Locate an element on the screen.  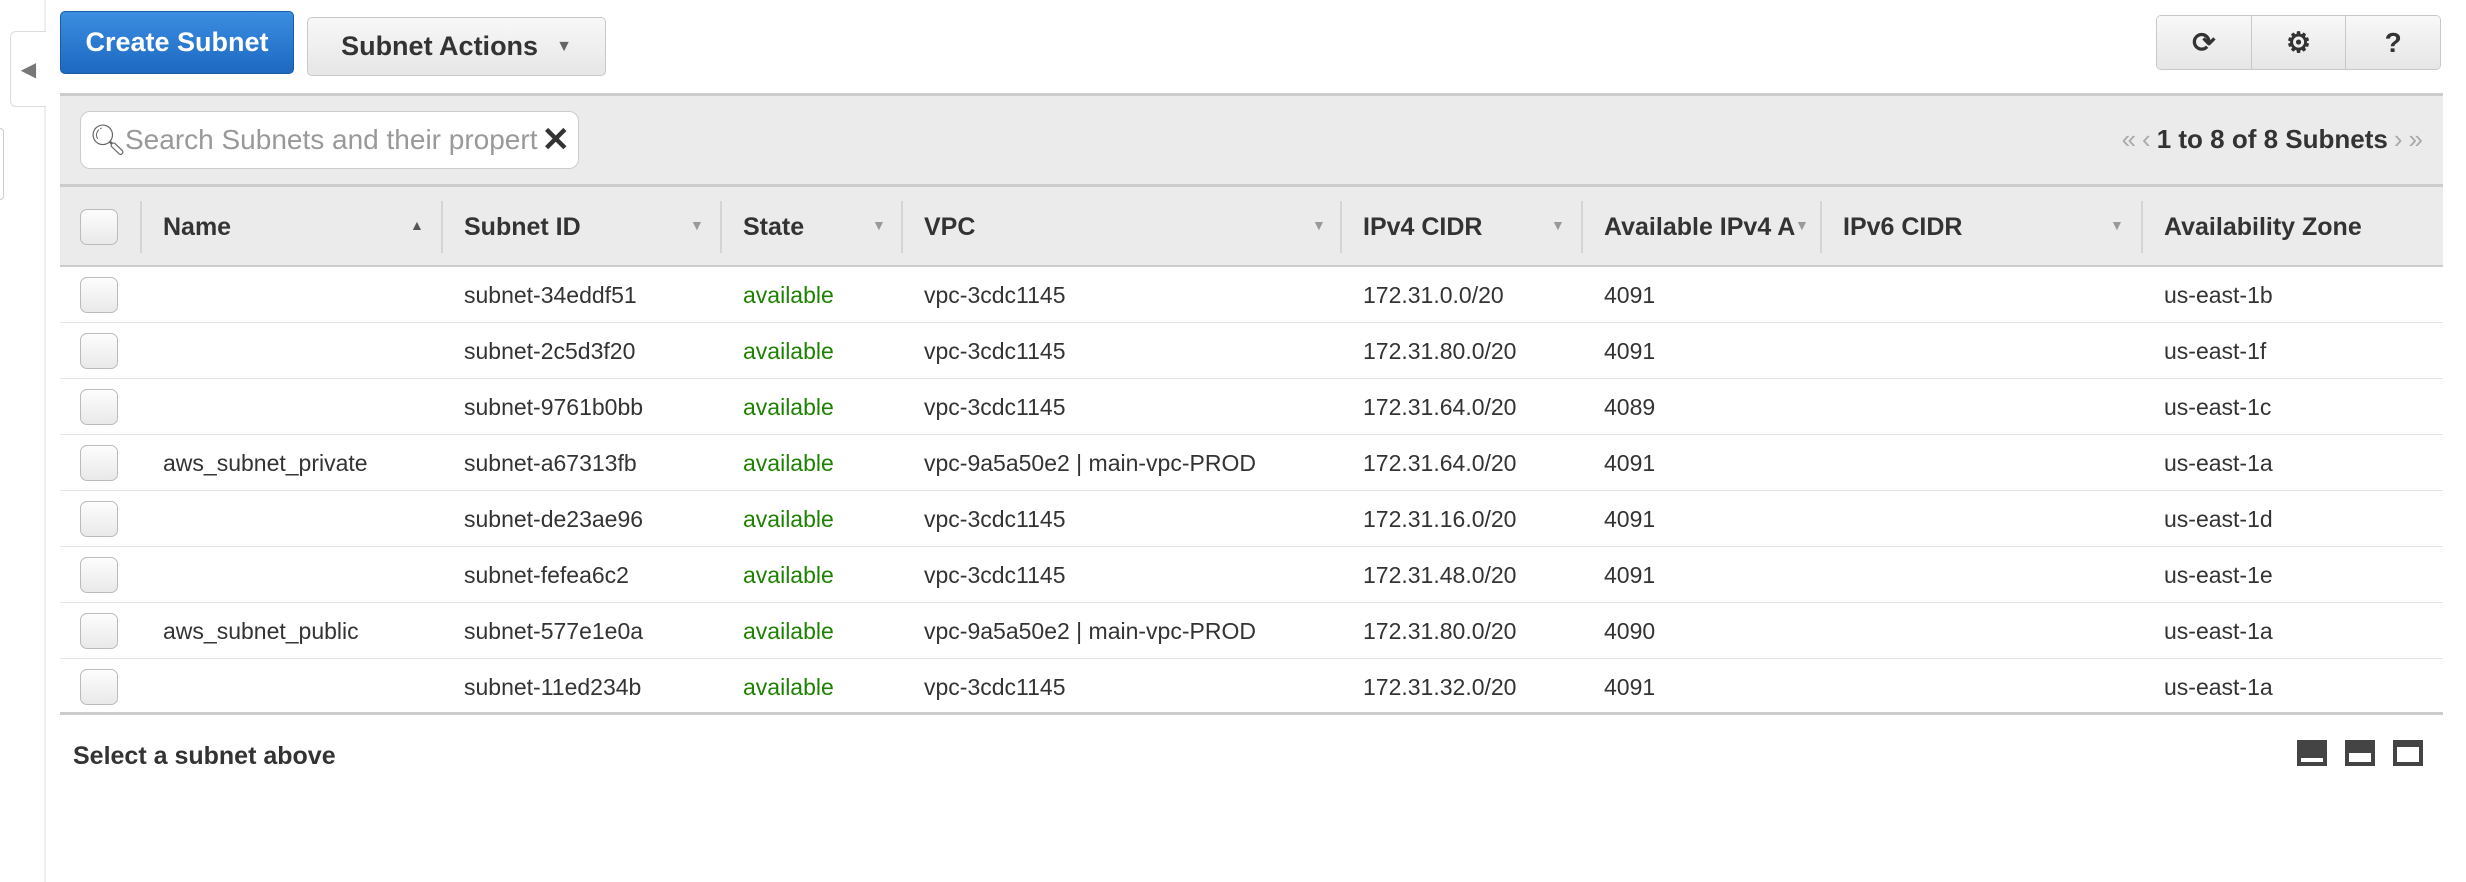
row-availability-zone: us-east-1e is located at coordinates (2218, 574).